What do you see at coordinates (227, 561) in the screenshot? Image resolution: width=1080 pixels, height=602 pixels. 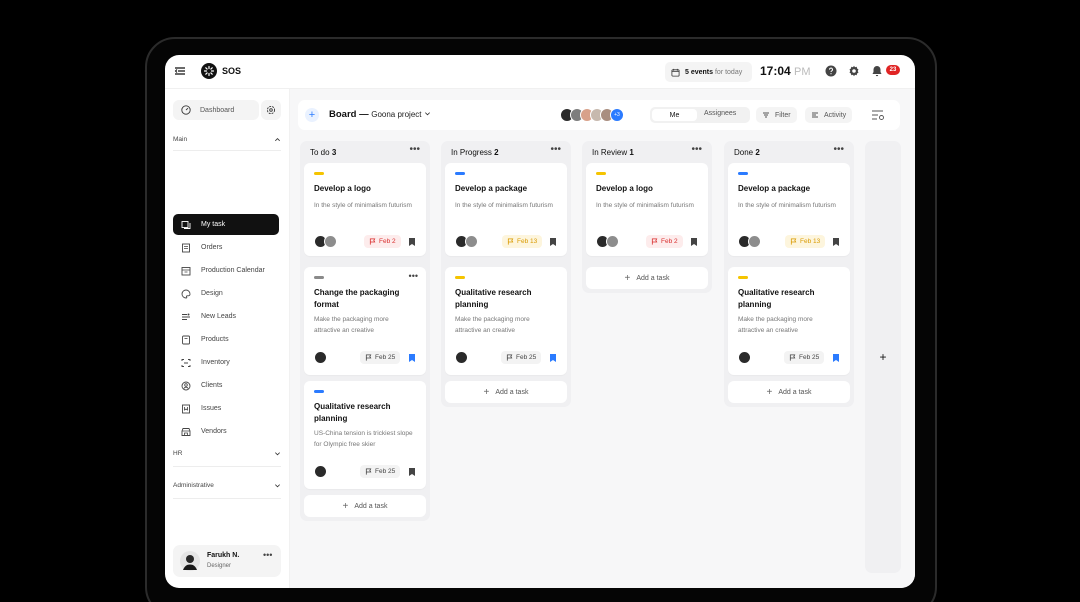 I see `user-profile-card: Farukh N. Designer •••` at bounding box center [227, 561].